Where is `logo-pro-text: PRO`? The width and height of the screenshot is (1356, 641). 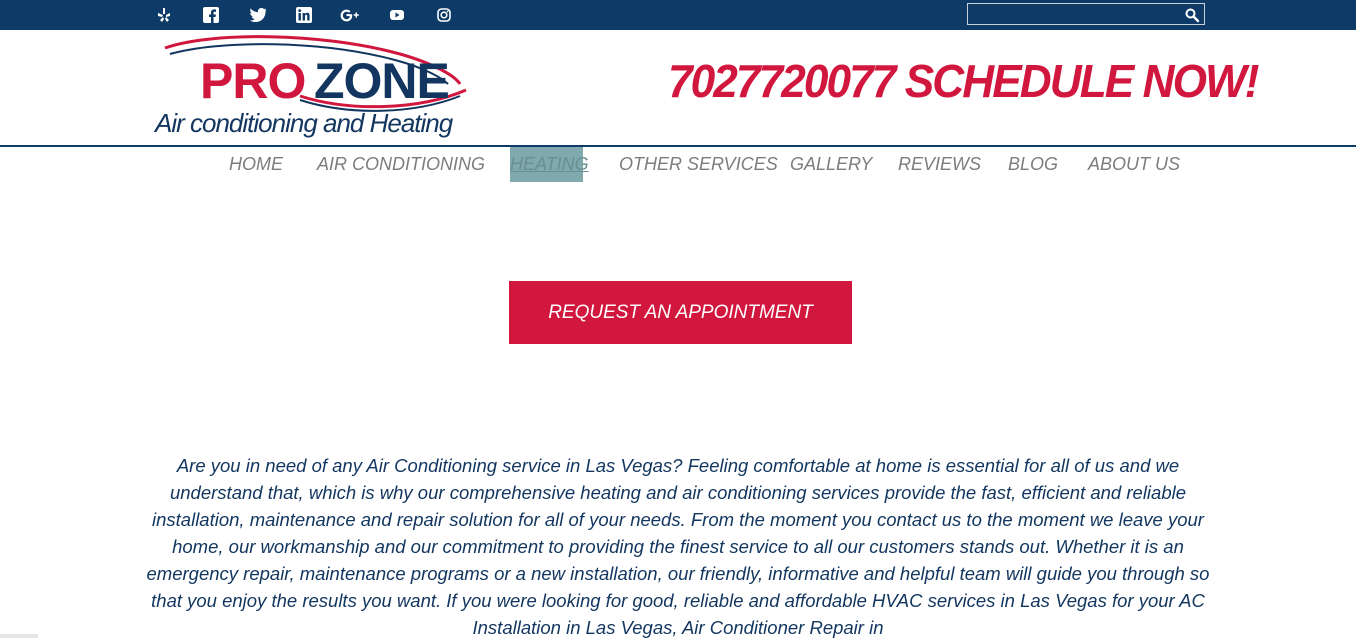
logo-pro-text: PRO is located at coordinates (253, 81).